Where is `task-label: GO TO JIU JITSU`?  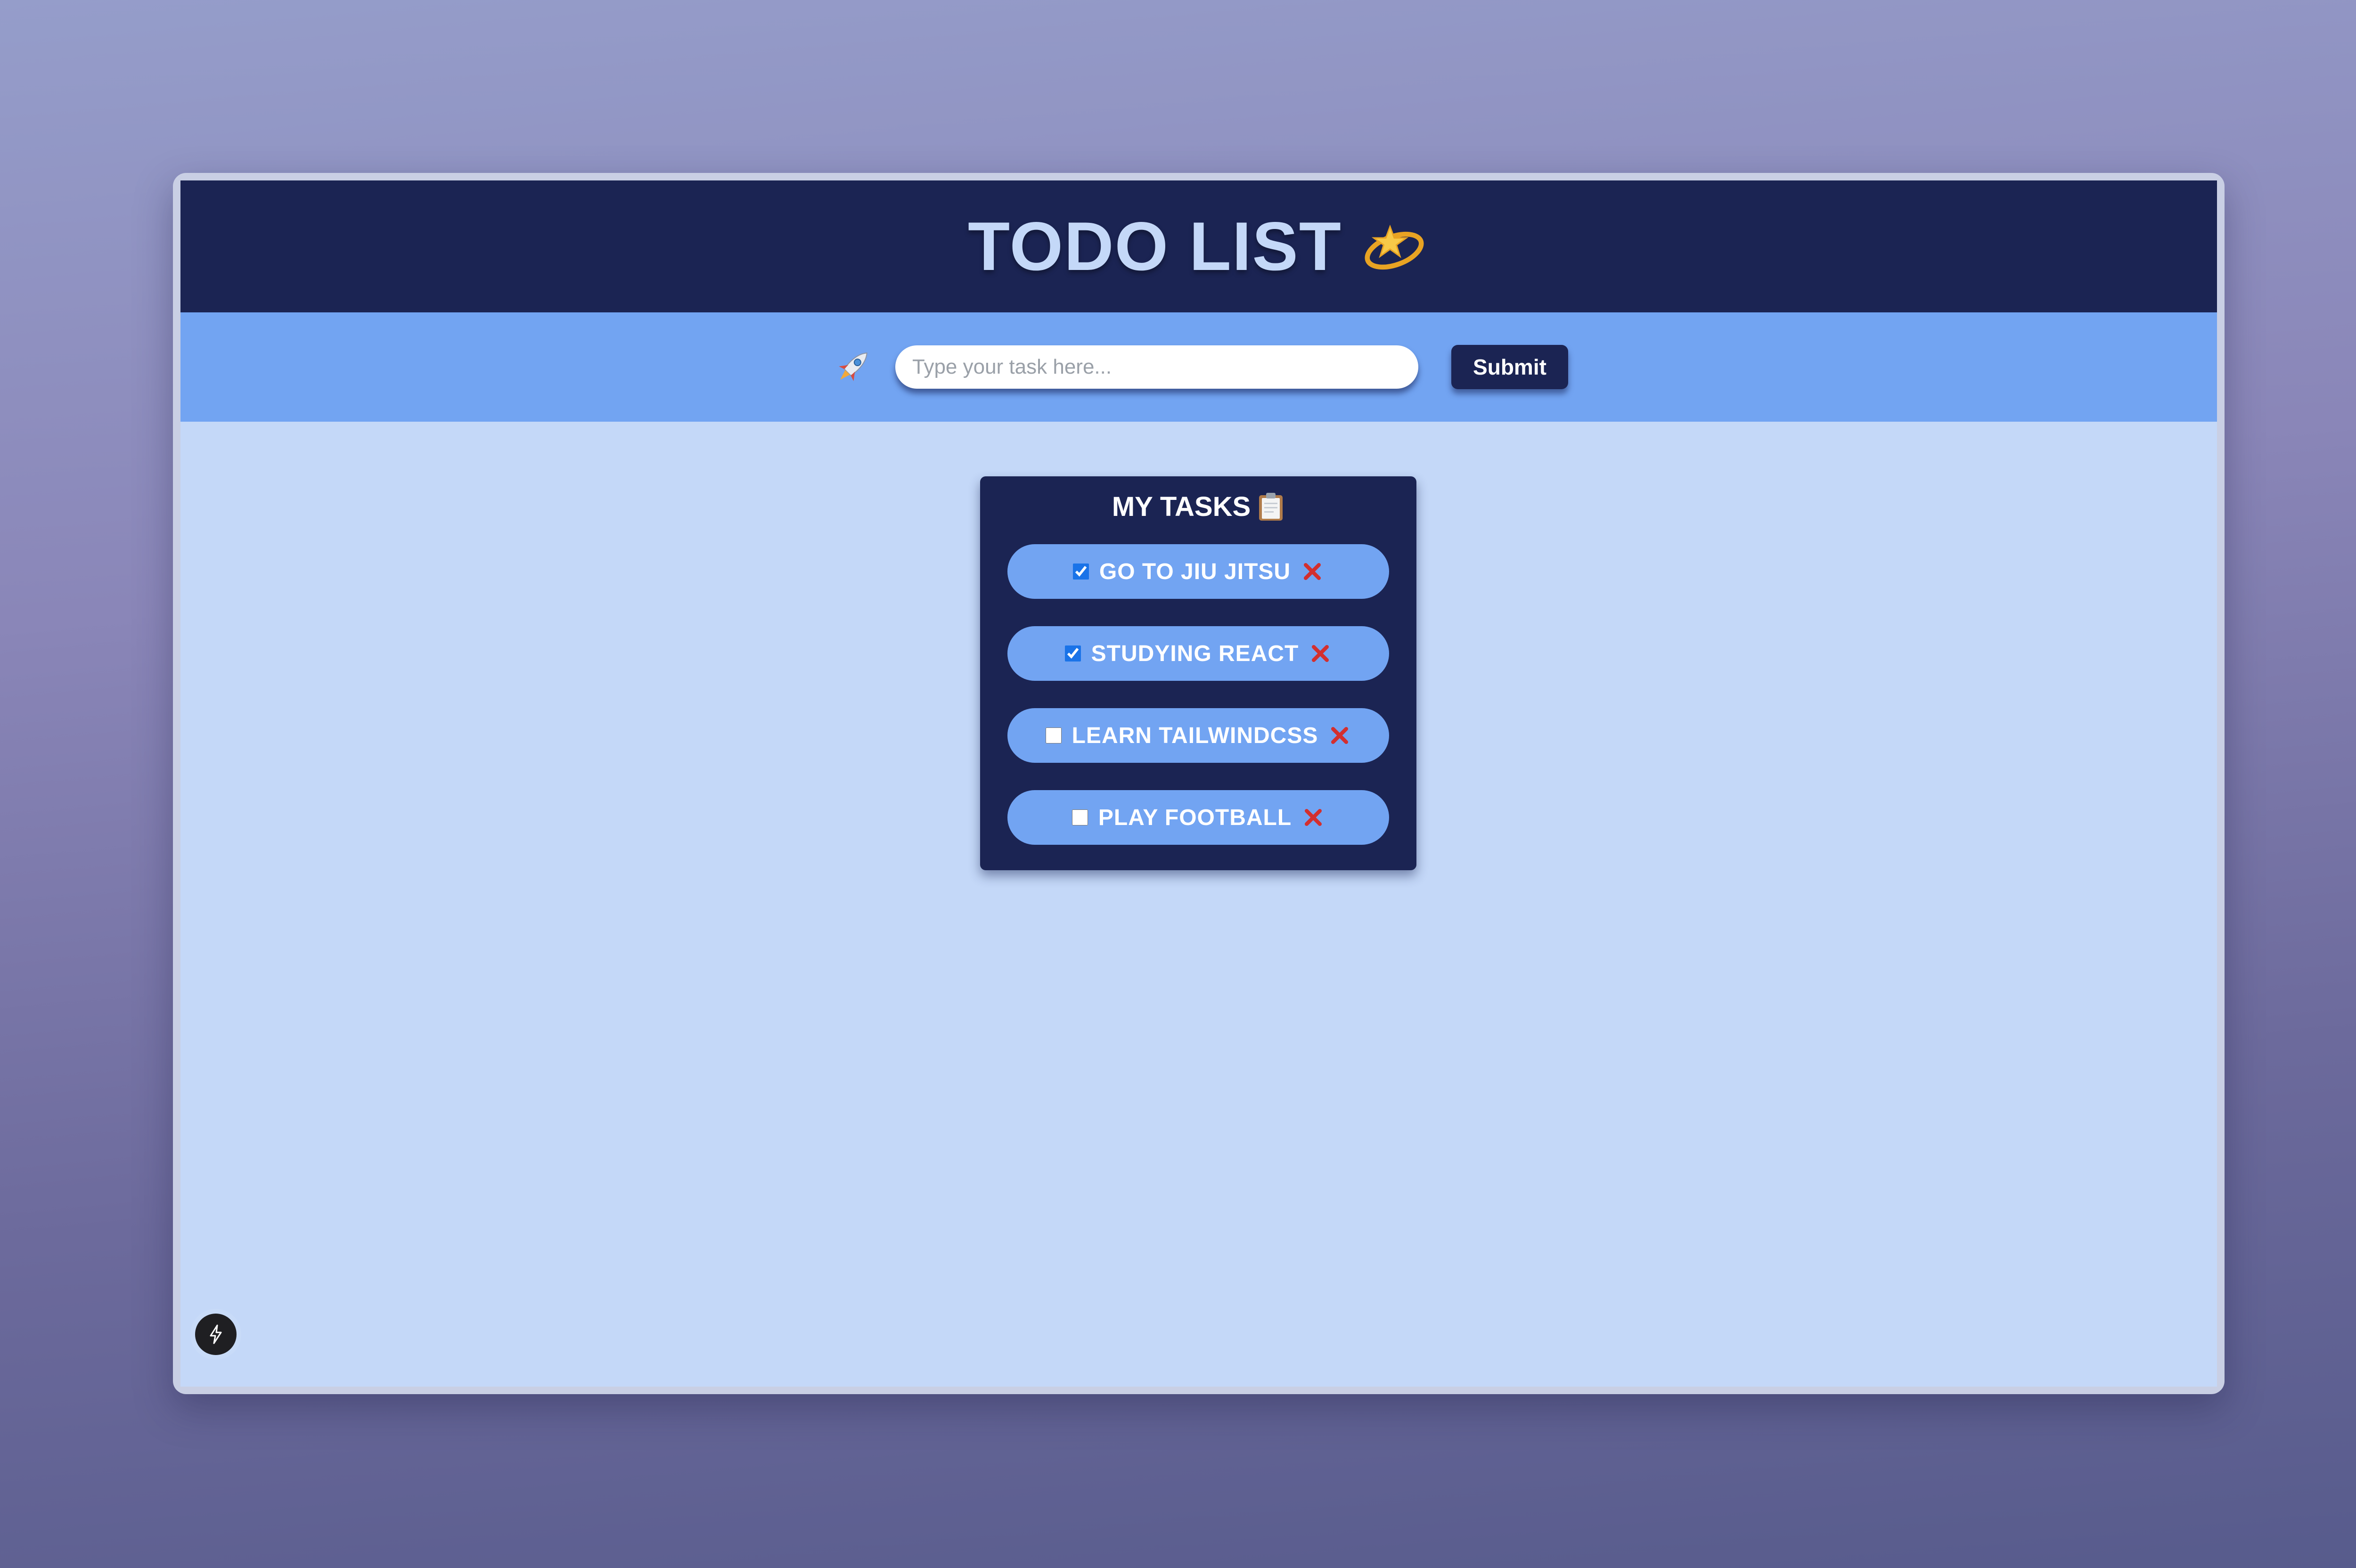
task-label: GO TO JIU JITSU is located at coordinates (1195, 571).